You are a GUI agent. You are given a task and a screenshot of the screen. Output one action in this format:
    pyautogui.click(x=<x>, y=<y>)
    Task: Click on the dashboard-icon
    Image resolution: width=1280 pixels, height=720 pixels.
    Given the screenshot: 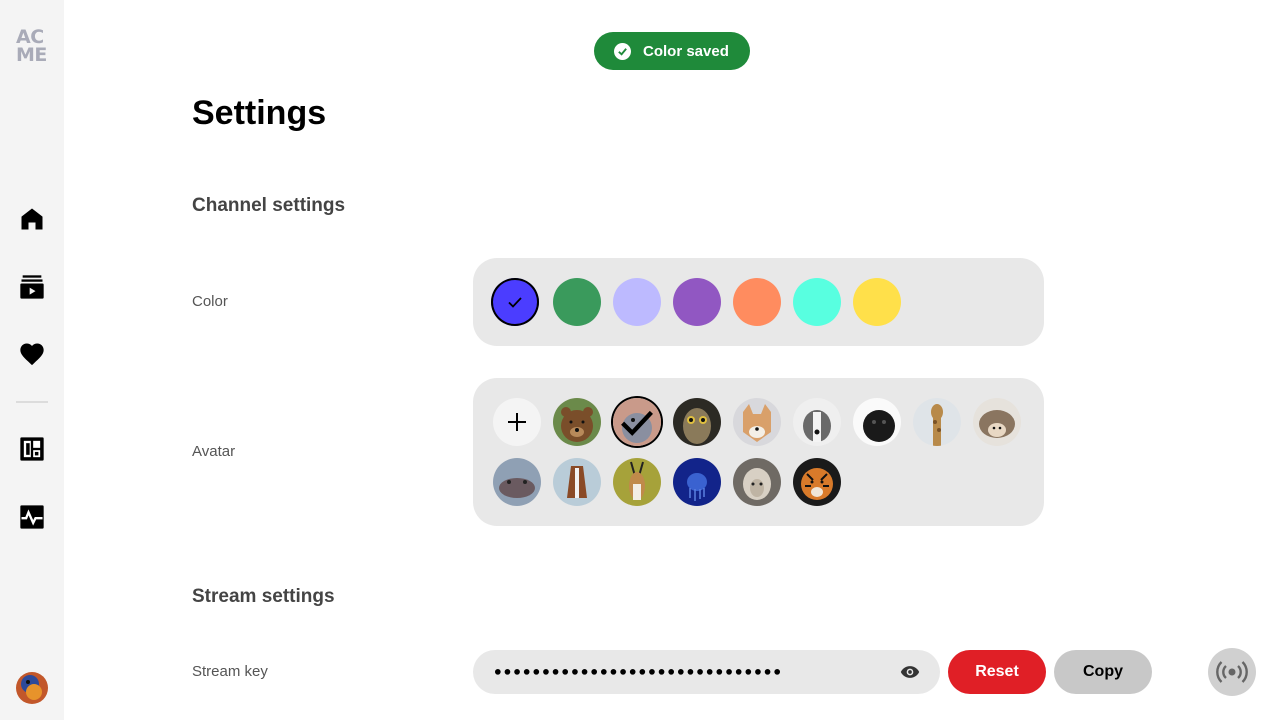 What is the action you would take?
    pyautogui.click(x=32, y=449)
    